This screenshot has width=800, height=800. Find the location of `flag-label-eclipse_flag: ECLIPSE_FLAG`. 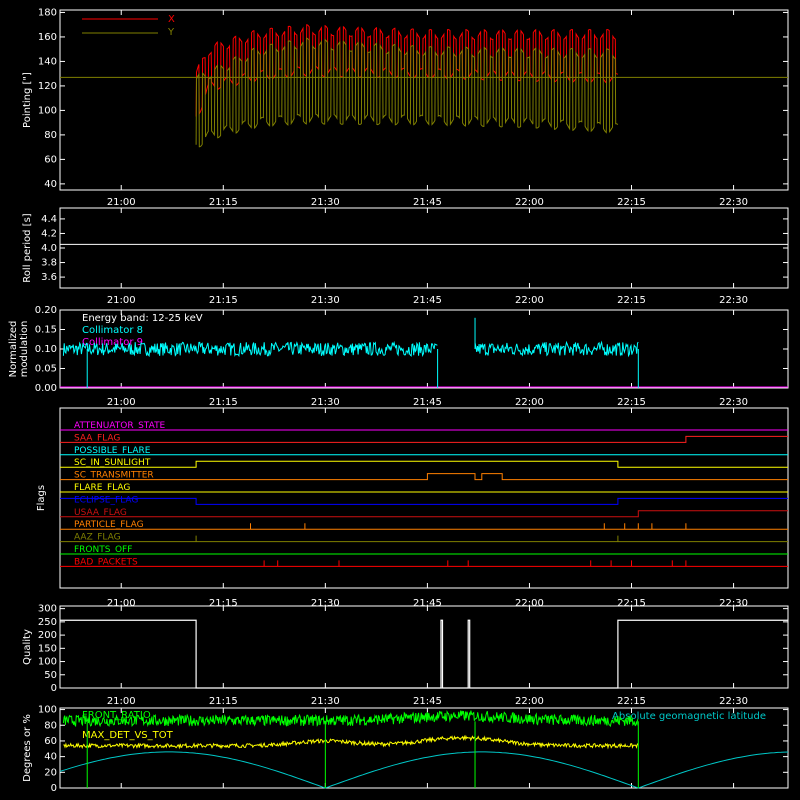

flag-label-eclipse_flag: ECLIPSE_FLAG is located at coordinates (106, 500).